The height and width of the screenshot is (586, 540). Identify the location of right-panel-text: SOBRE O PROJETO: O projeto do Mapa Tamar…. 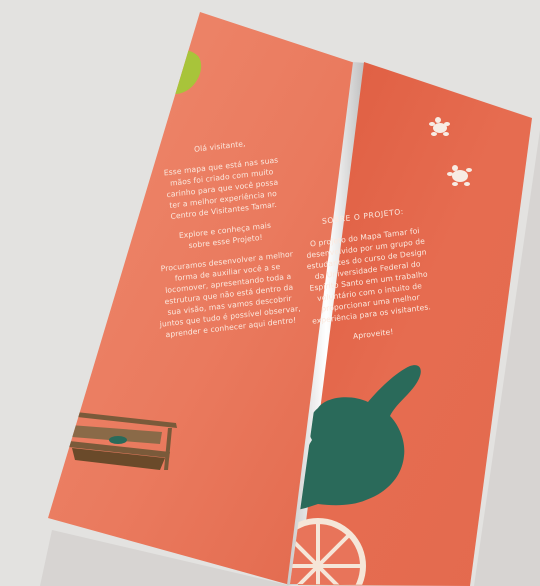
(368, 280).